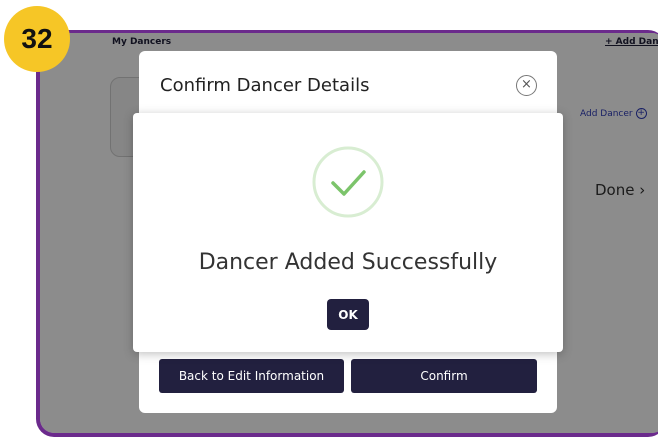 The image size is (658, 437). I want to click on step-badge: 32, so click(37, 39).